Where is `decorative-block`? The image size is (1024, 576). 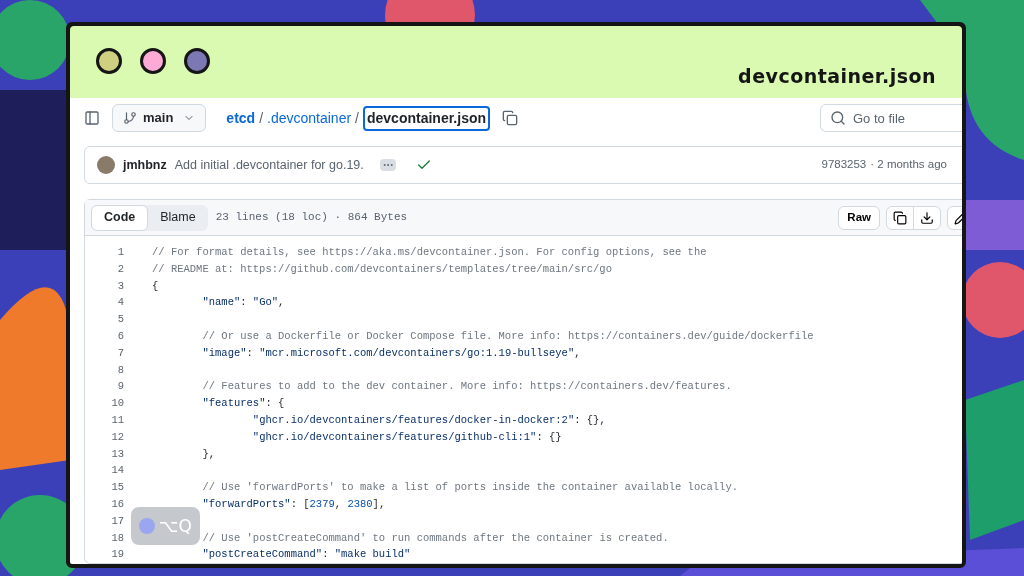 decorative-block is located at coordinates (994, 225).